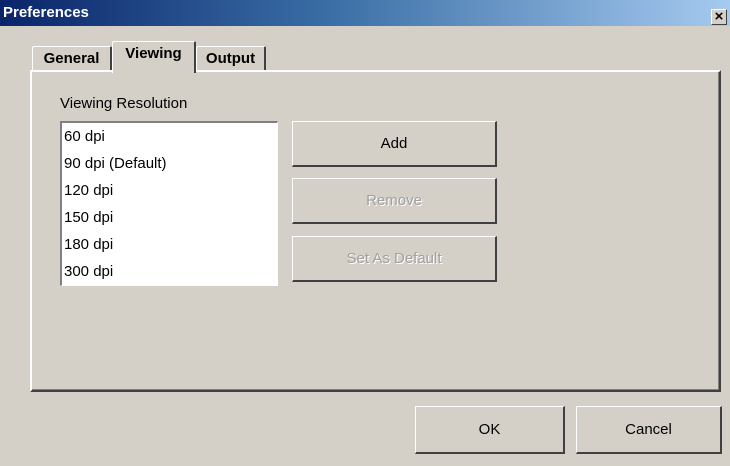 Image resolution: width=730 pixels, height=466 pixels. What do you see at coordinates (169, 136) in the screenshot?
I see `list-item: 60 dpi` at bounding box center [169, 136].